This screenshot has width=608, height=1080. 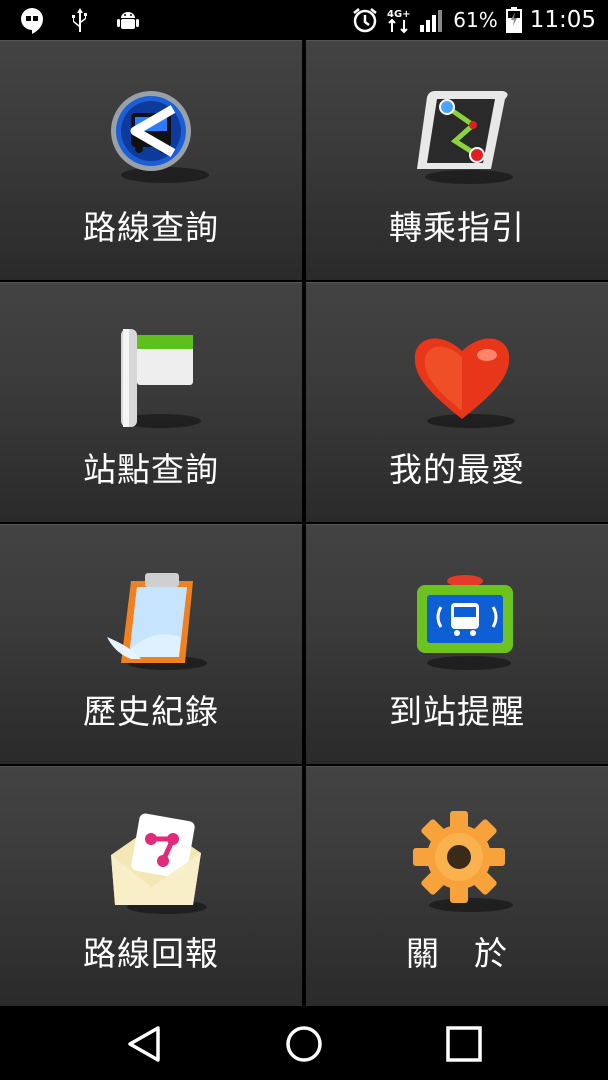 I want to click on stop-query-label: 站點查詢, so click(x=151, y=469).